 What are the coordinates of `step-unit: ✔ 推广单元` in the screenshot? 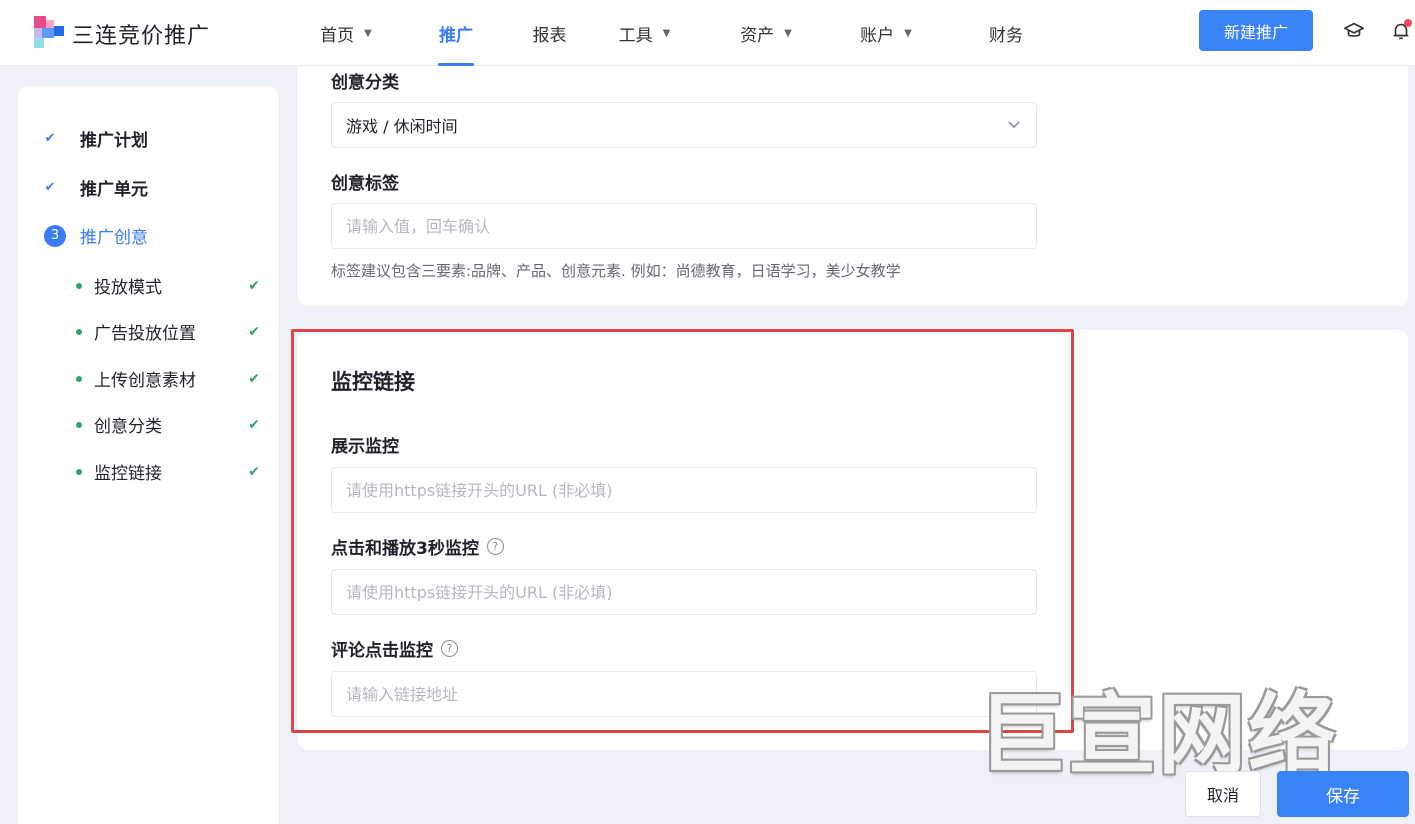 It's located at (95, 187).